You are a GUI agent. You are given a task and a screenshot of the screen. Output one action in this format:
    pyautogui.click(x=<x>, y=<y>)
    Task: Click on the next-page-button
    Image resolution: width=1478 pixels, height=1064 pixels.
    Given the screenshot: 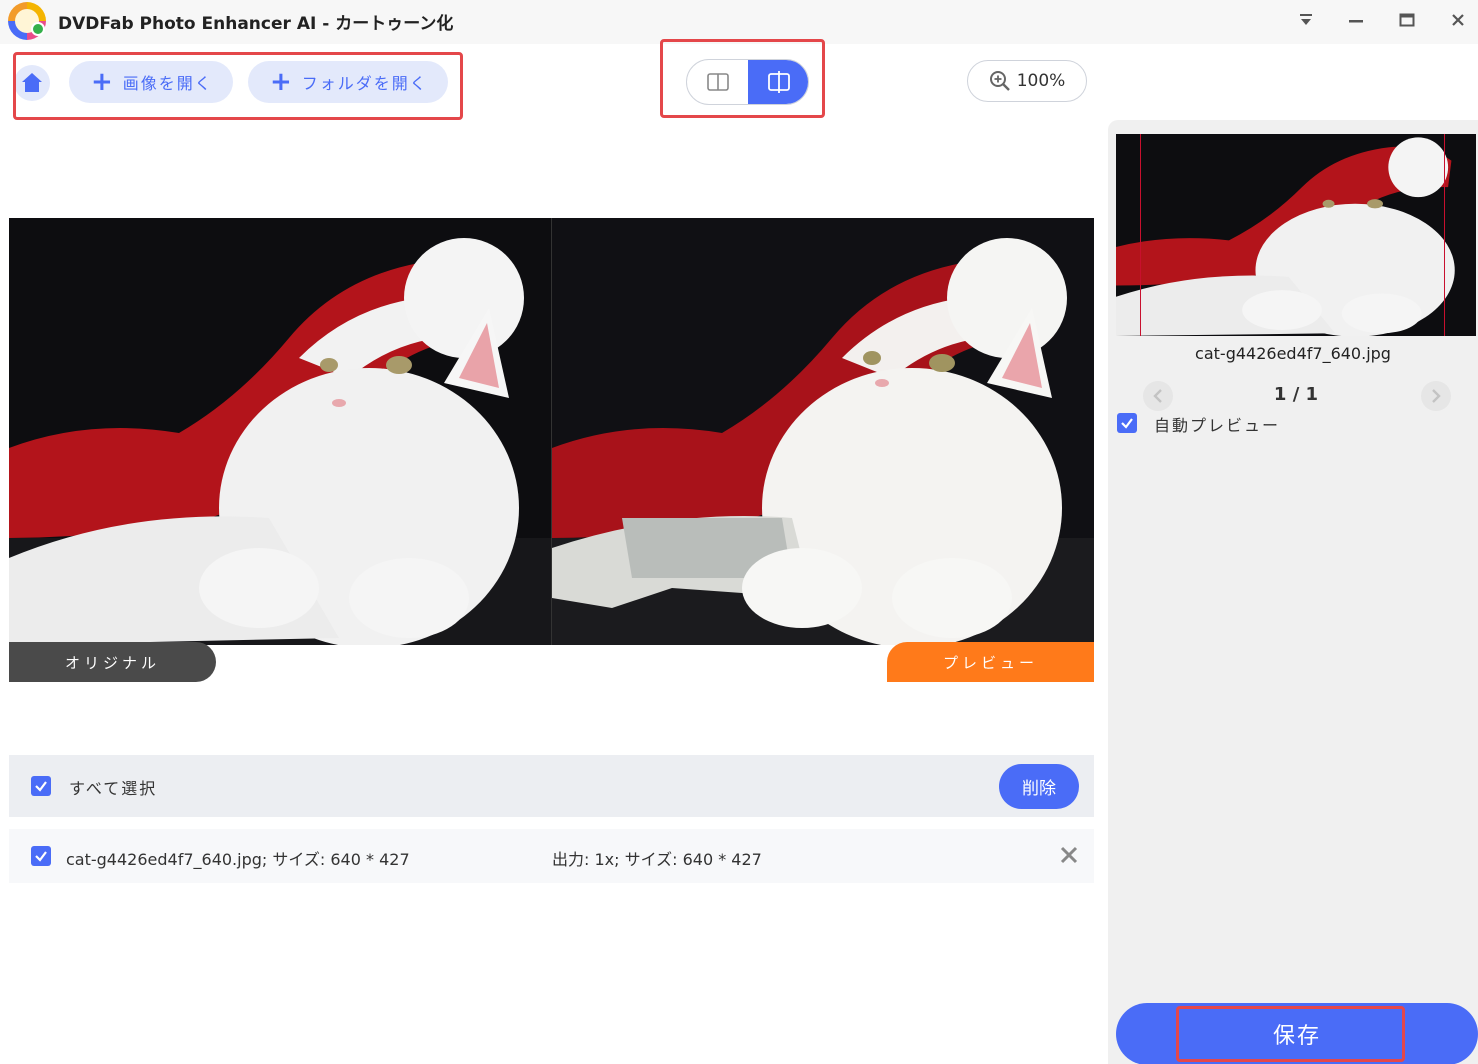 What is the action you would take?
    pyautogui.click(x=1436, y=396)
    